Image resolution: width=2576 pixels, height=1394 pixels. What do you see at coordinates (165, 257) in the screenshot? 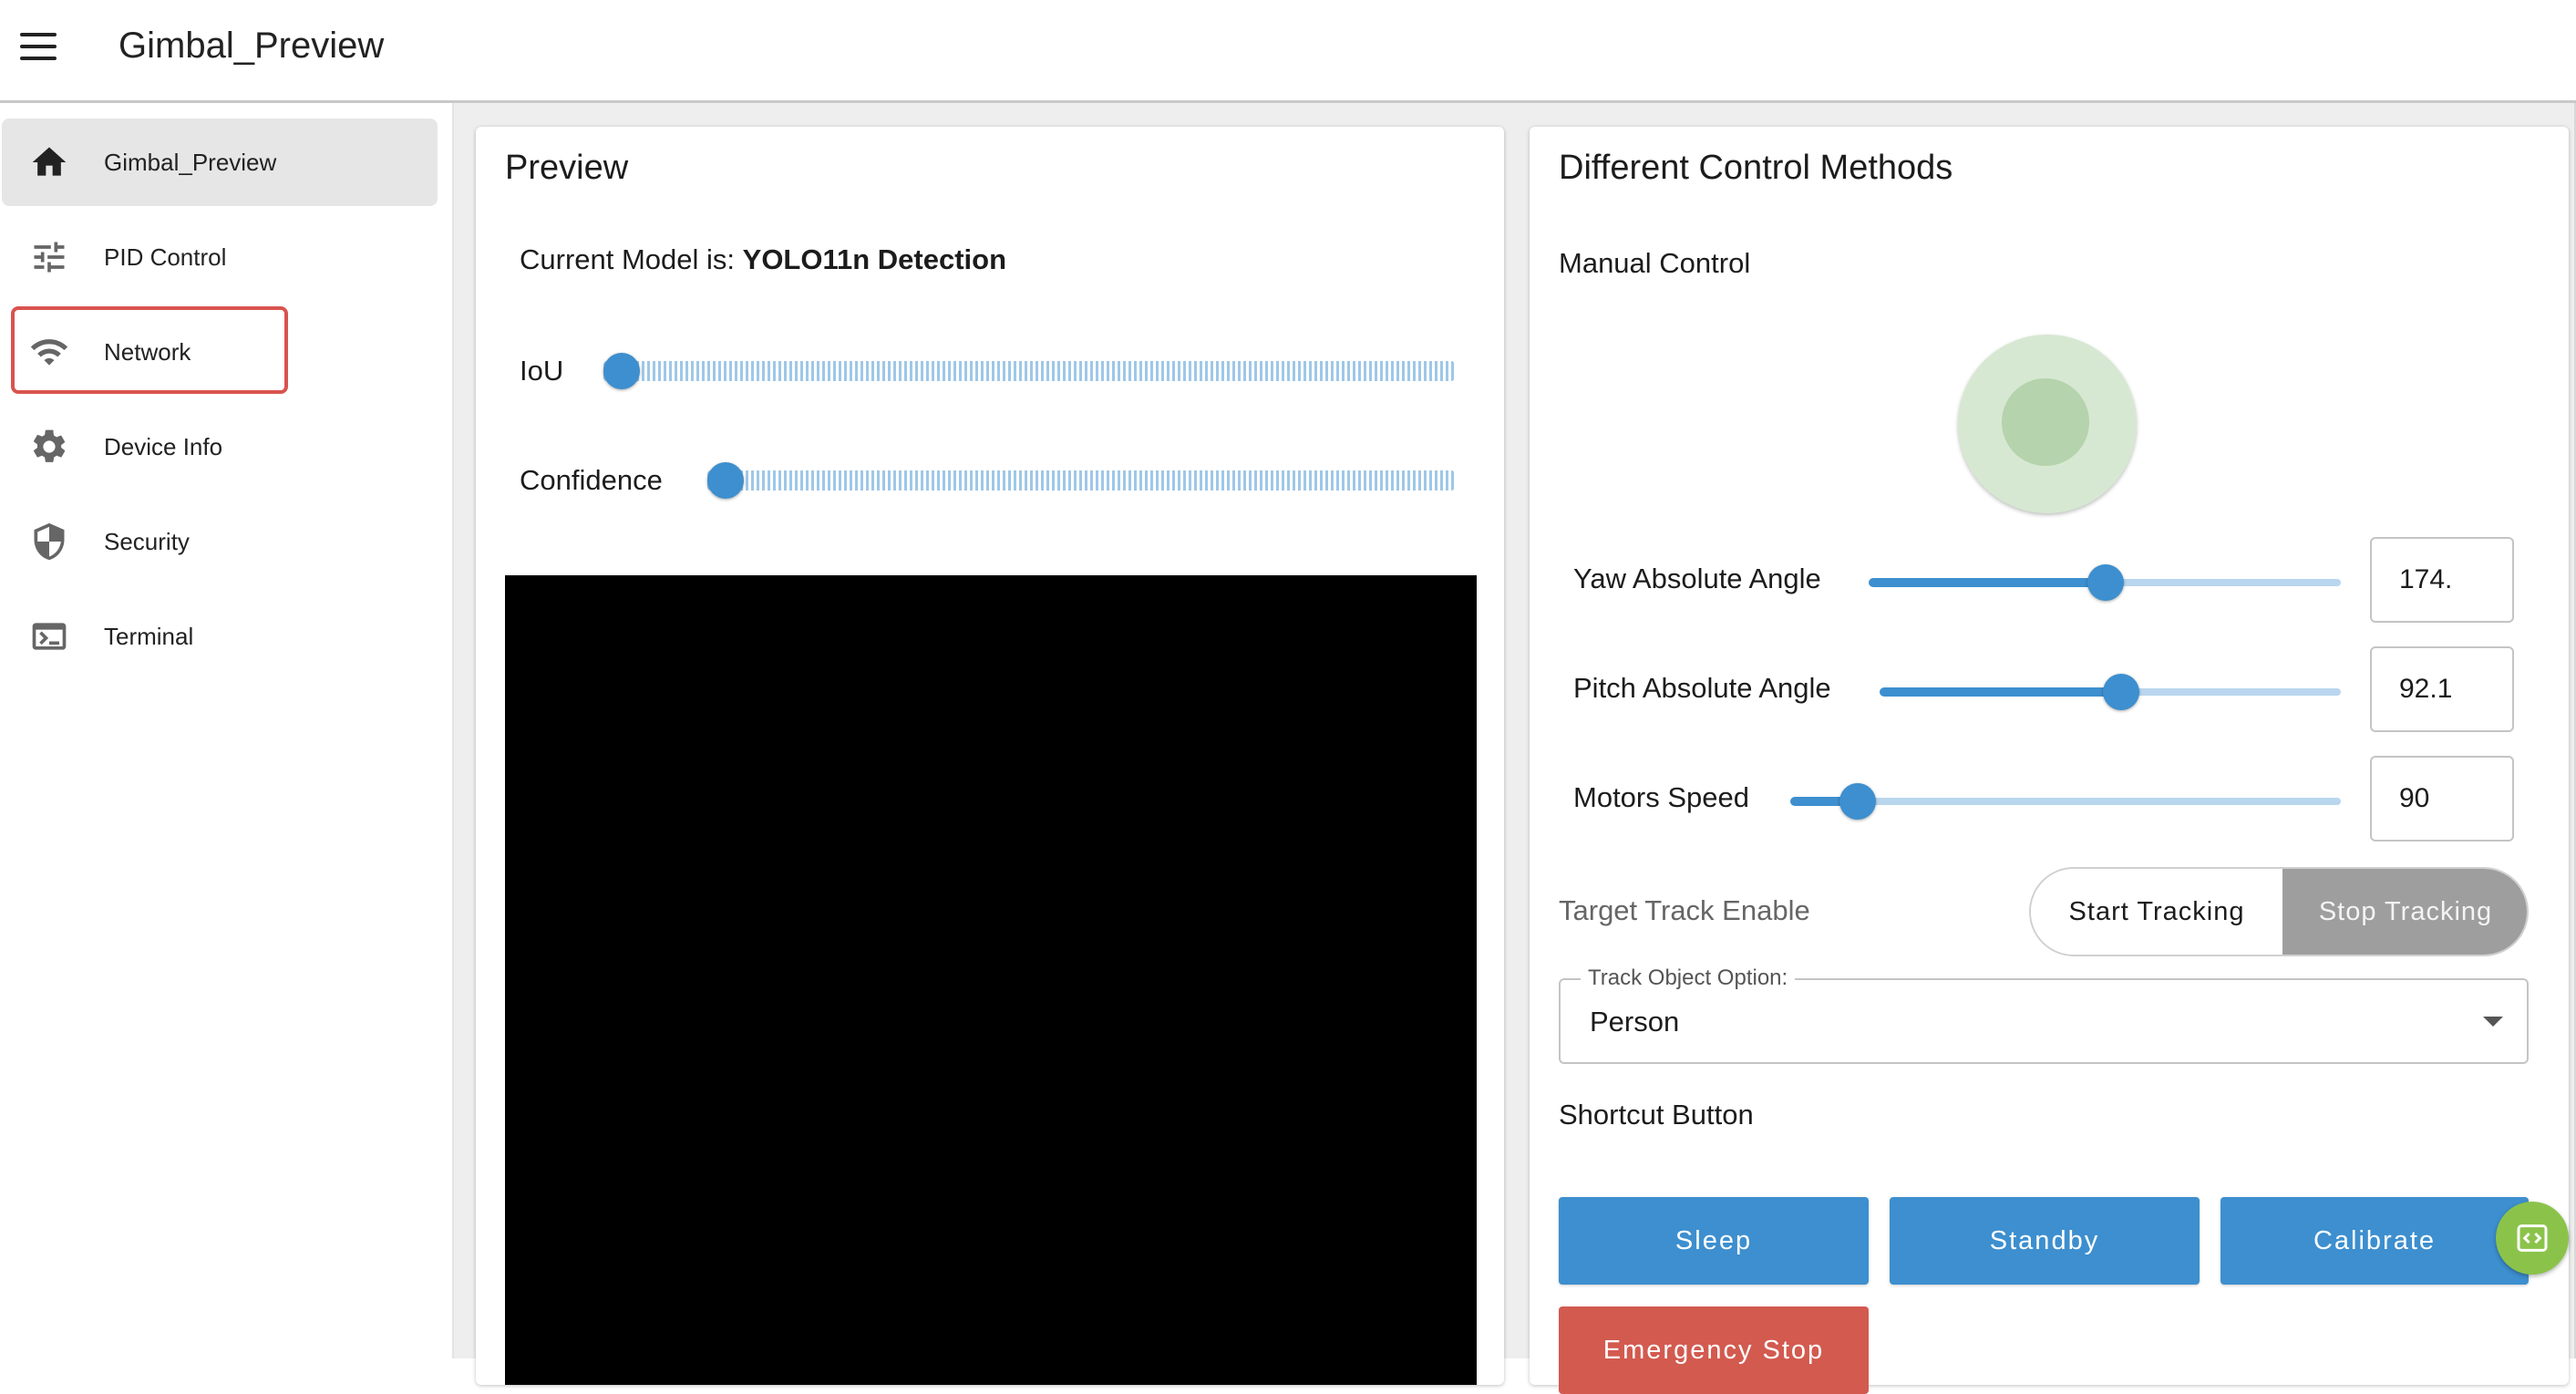
I see `sidebar-item-label: PID Control` at bounding box center [165, 257].